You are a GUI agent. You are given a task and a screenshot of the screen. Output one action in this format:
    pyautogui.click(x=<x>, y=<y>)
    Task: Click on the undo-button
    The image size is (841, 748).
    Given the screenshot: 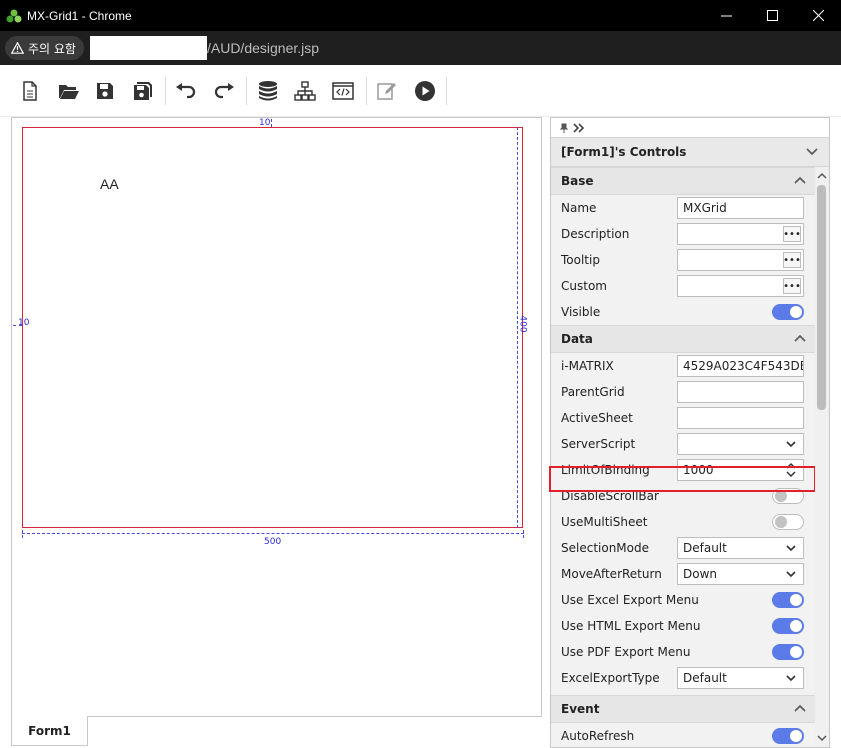 What is the action you would take?
    pyautogui.click(x=186, y=91)
    